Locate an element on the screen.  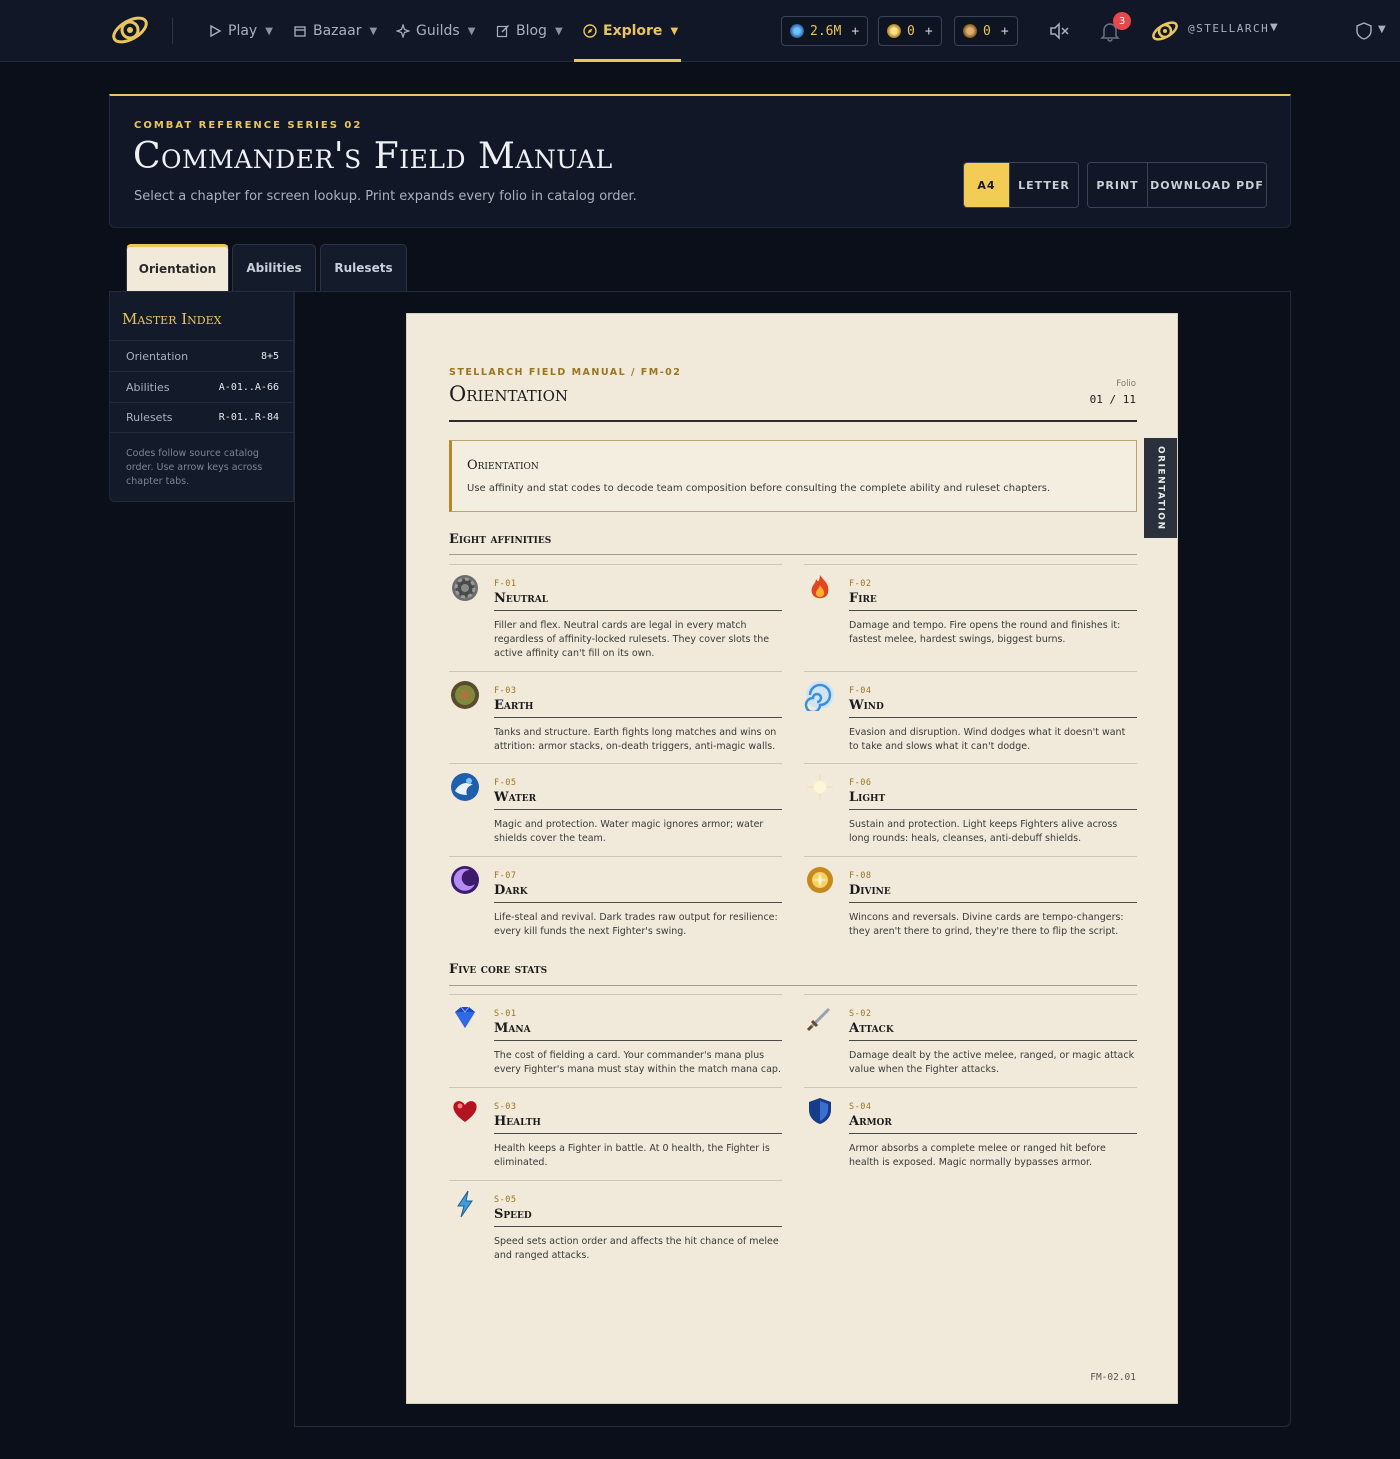
add-gold-button: + is located at coordinates (929, 31).